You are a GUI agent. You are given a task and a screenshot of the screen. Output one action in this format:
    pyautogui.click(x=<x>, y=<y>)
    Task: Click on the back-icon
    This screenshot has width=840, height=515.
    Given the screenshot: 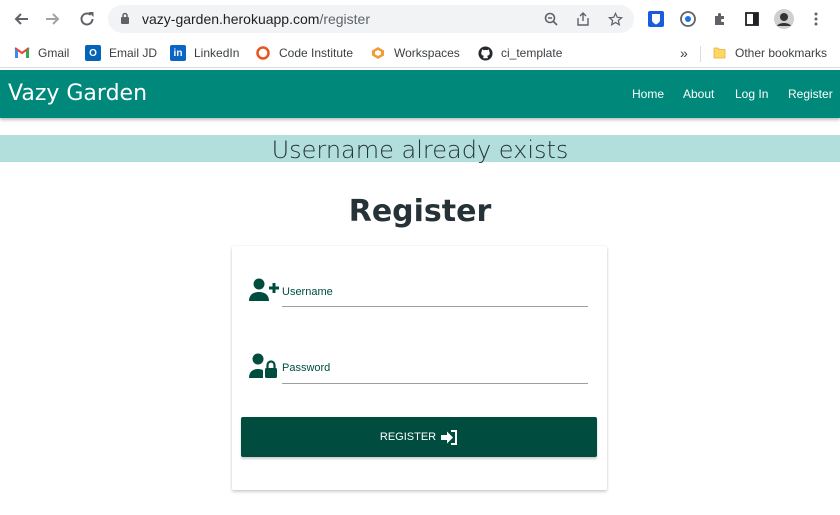 What is the action you would take?
    pyautogui.click(x=21, y=19)
    